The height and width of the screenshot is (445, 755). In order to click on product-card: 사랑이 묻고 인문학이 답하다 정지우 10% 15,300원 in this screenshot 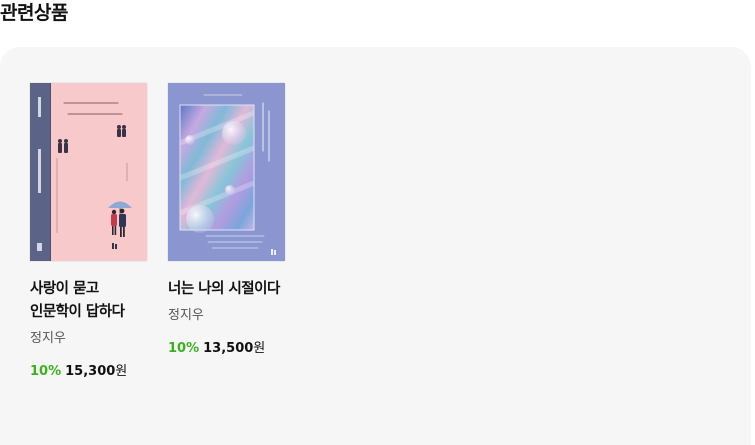, I will do `click(88, 232)`.